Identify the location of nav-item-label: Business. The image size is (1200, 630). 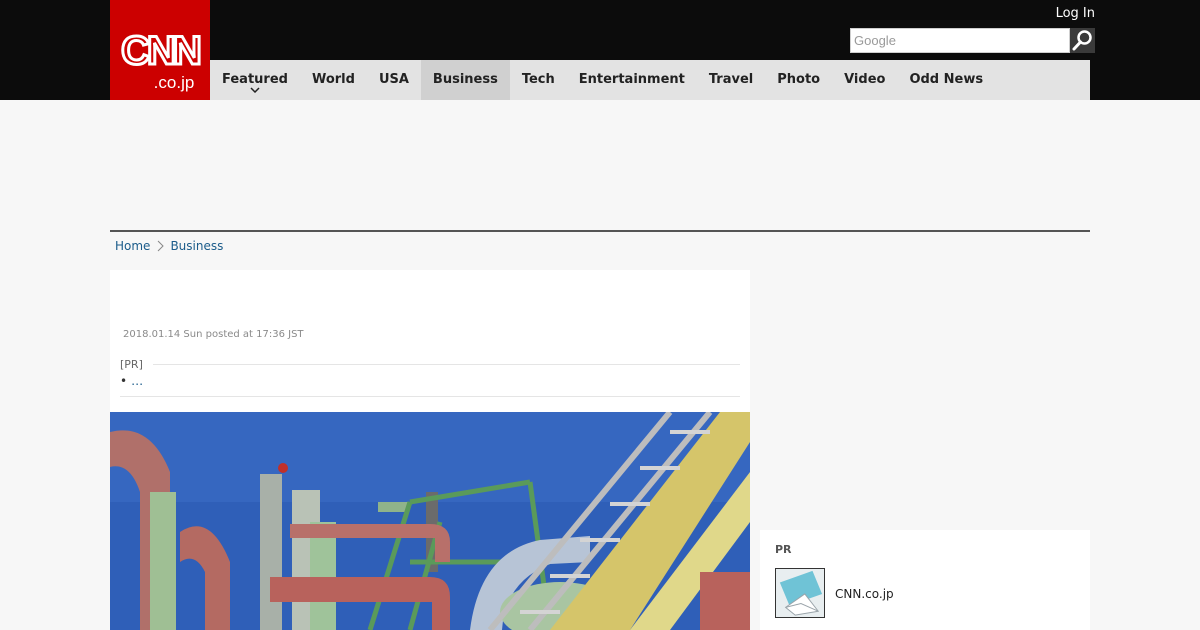
(465, 79).